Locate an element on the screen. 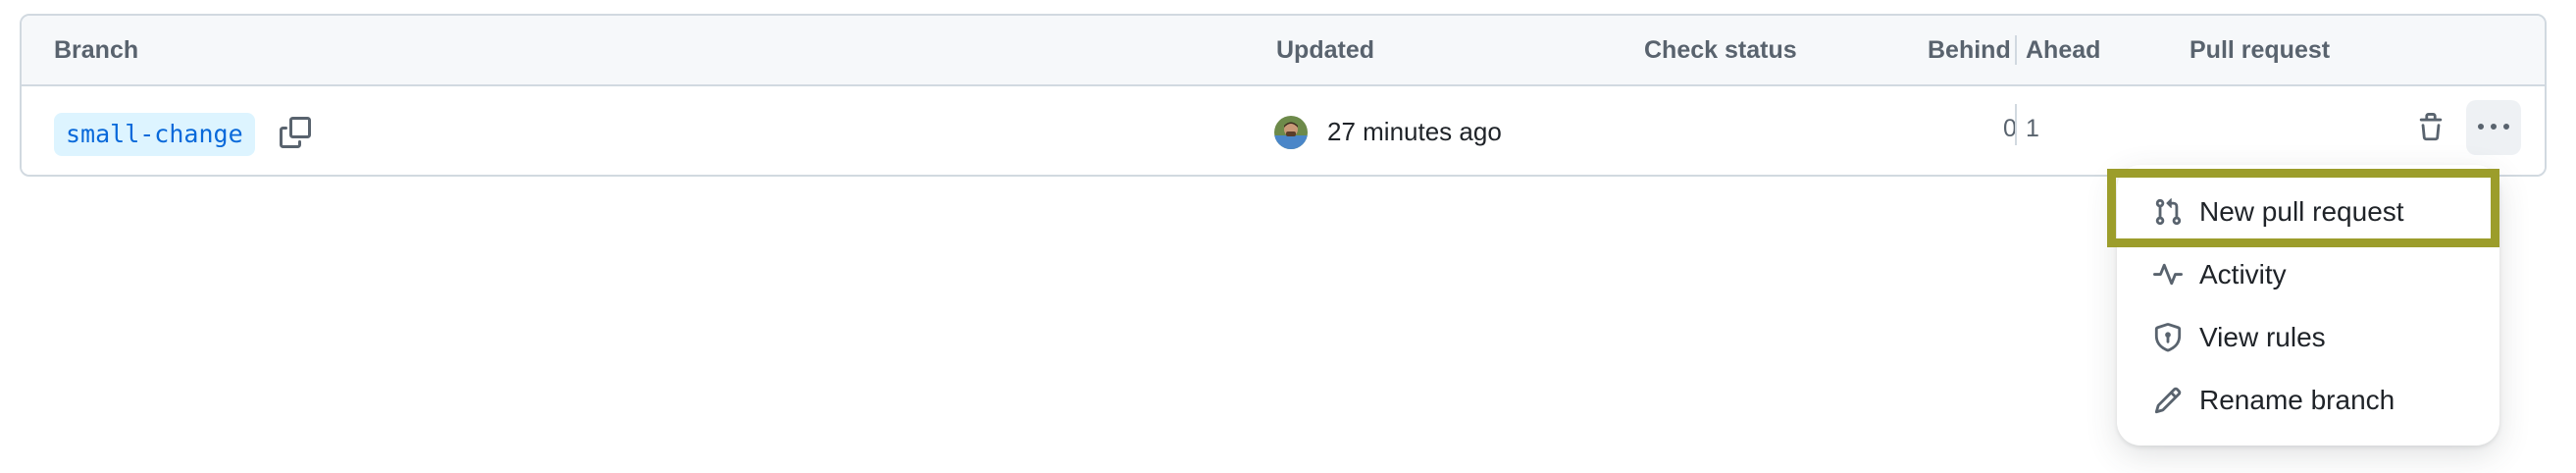  menu-item-label: Rename branch is located at coordinates (2297, 400).